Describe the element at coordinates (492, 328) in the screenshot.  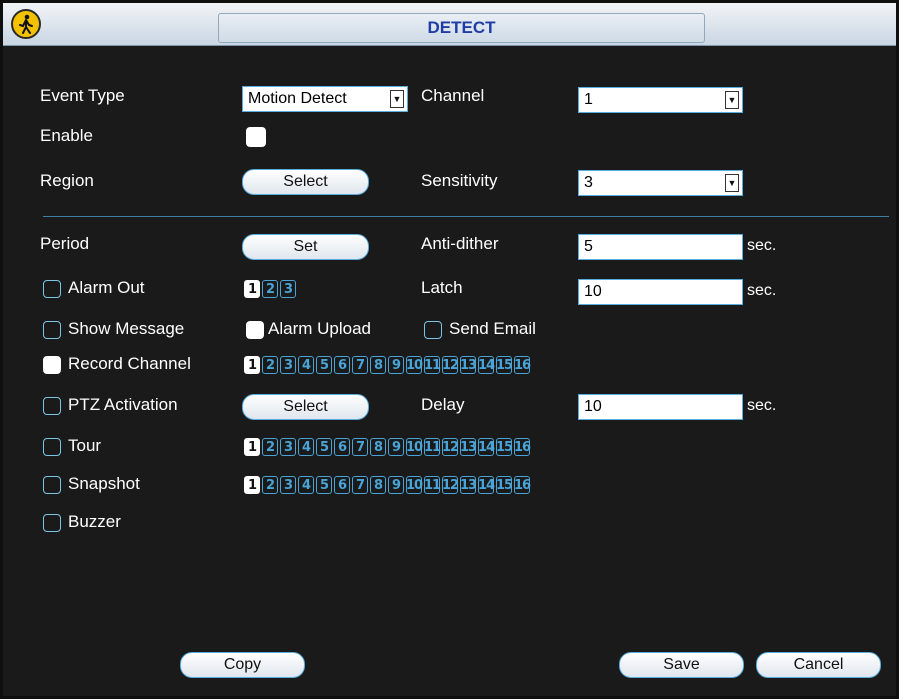
I see `send-email-label: Send Email` at that location.